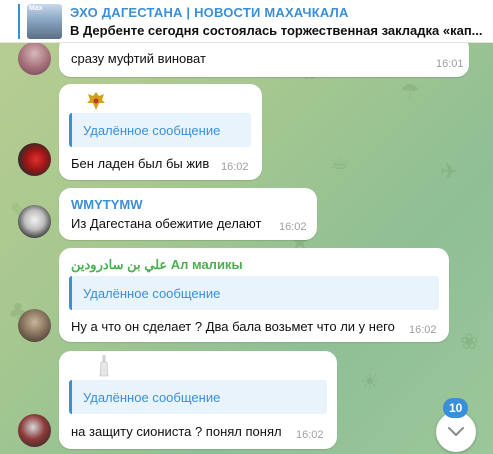 The height and width of the screenshot is (454, 493). Describe the element at coordinates (19, 21) in the screenshot. I see `accent-bar` at that location.